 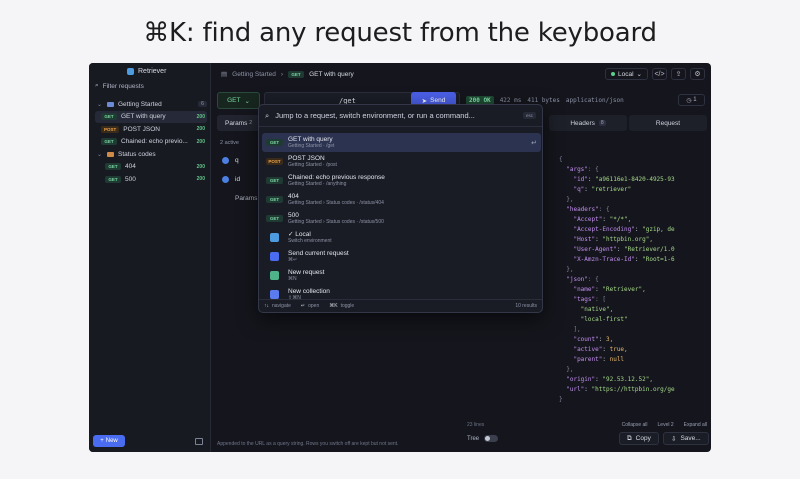 What do you see at coordinates (336, 177) in the screenshot?
I see `palette-item-title: Chained: echo previous response` at bounding box center [336, 177].